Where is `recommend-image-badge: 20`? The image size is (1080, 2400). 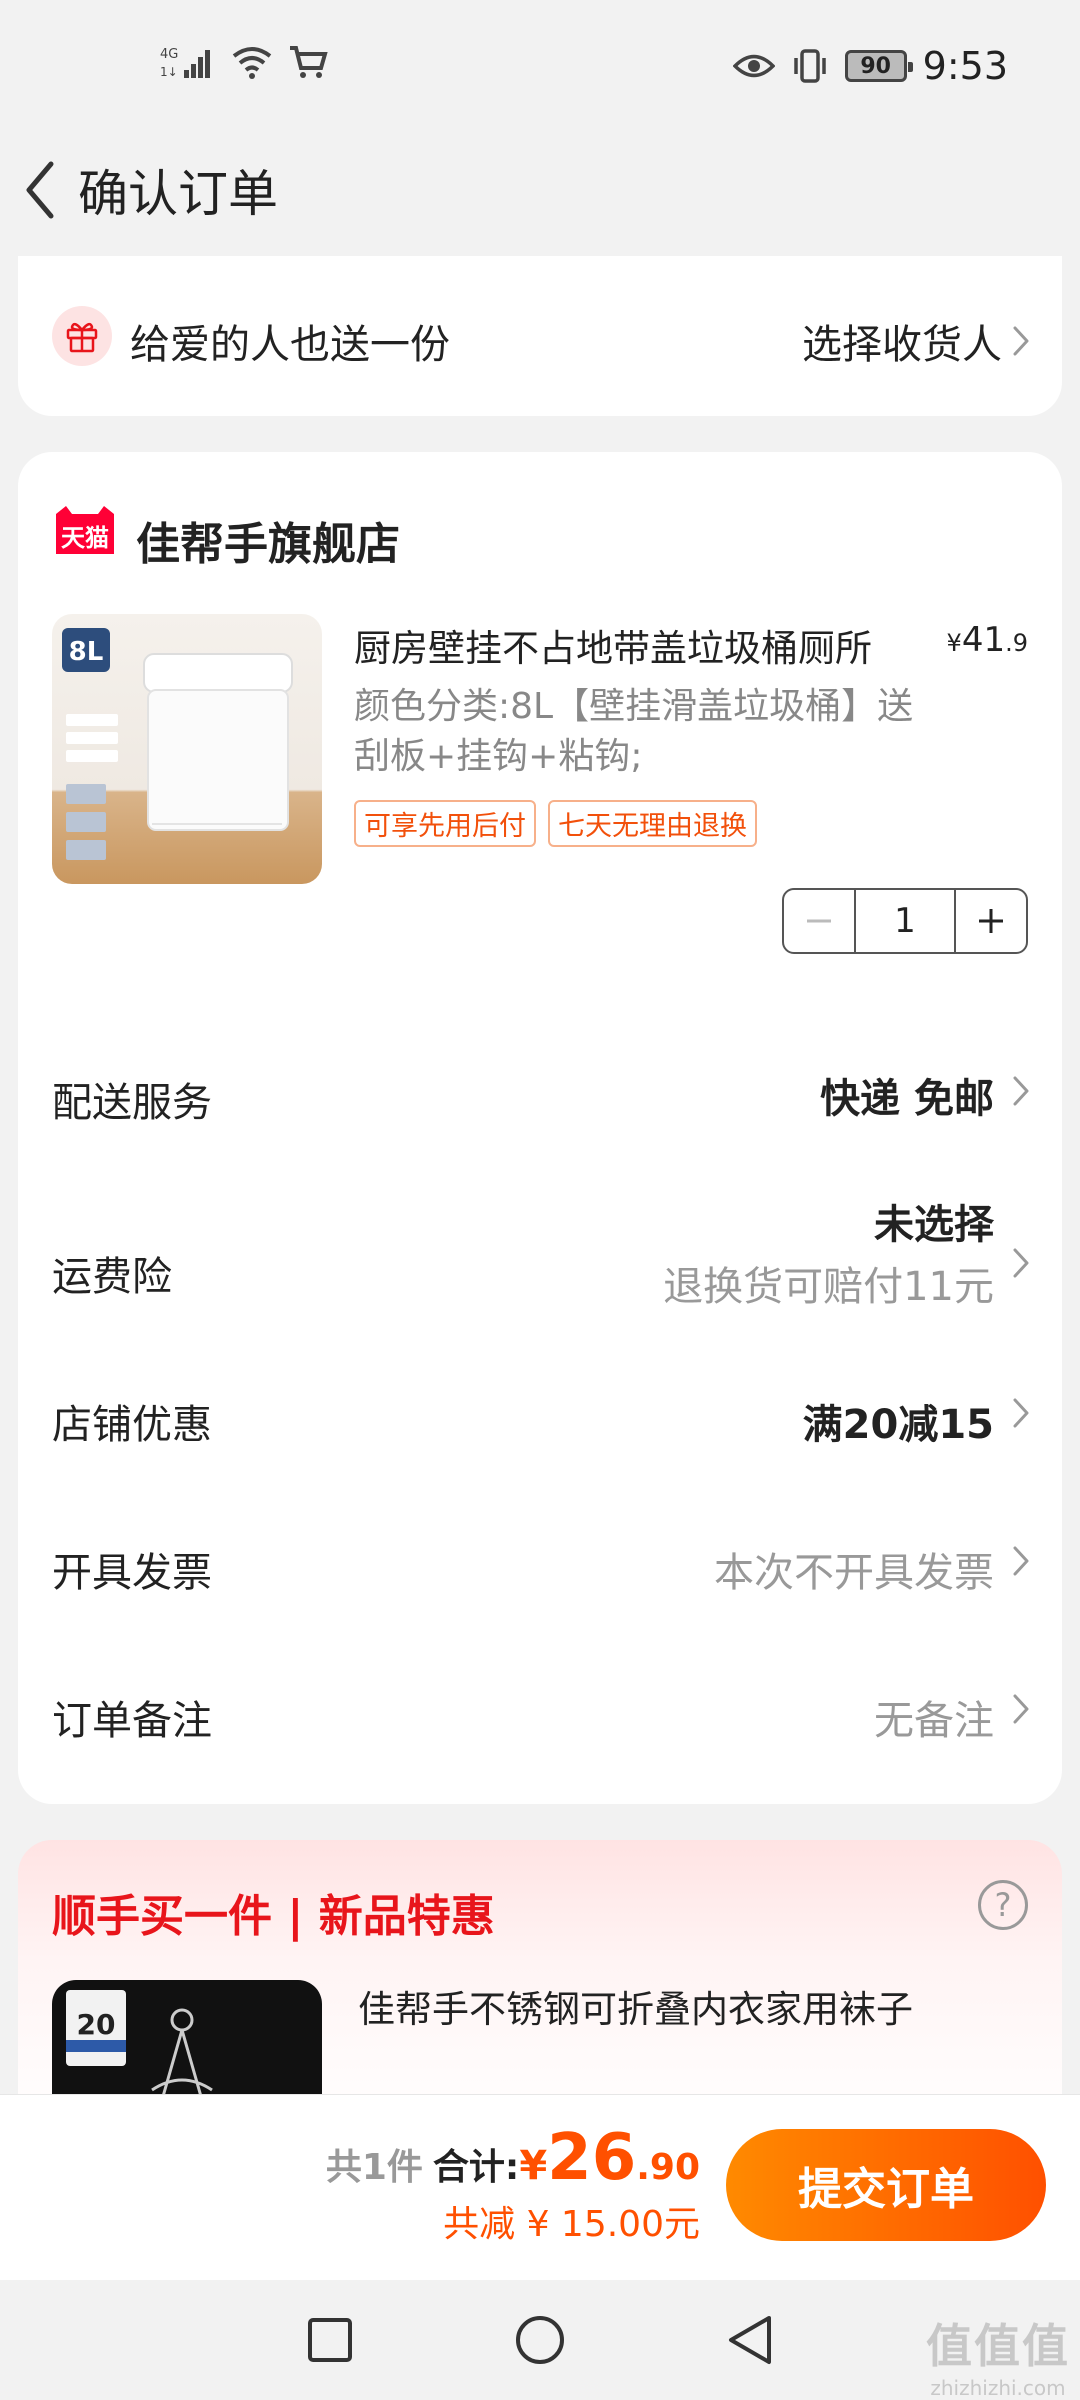 recommend-image-badge: 20 is located at coordinates (96, 2024).